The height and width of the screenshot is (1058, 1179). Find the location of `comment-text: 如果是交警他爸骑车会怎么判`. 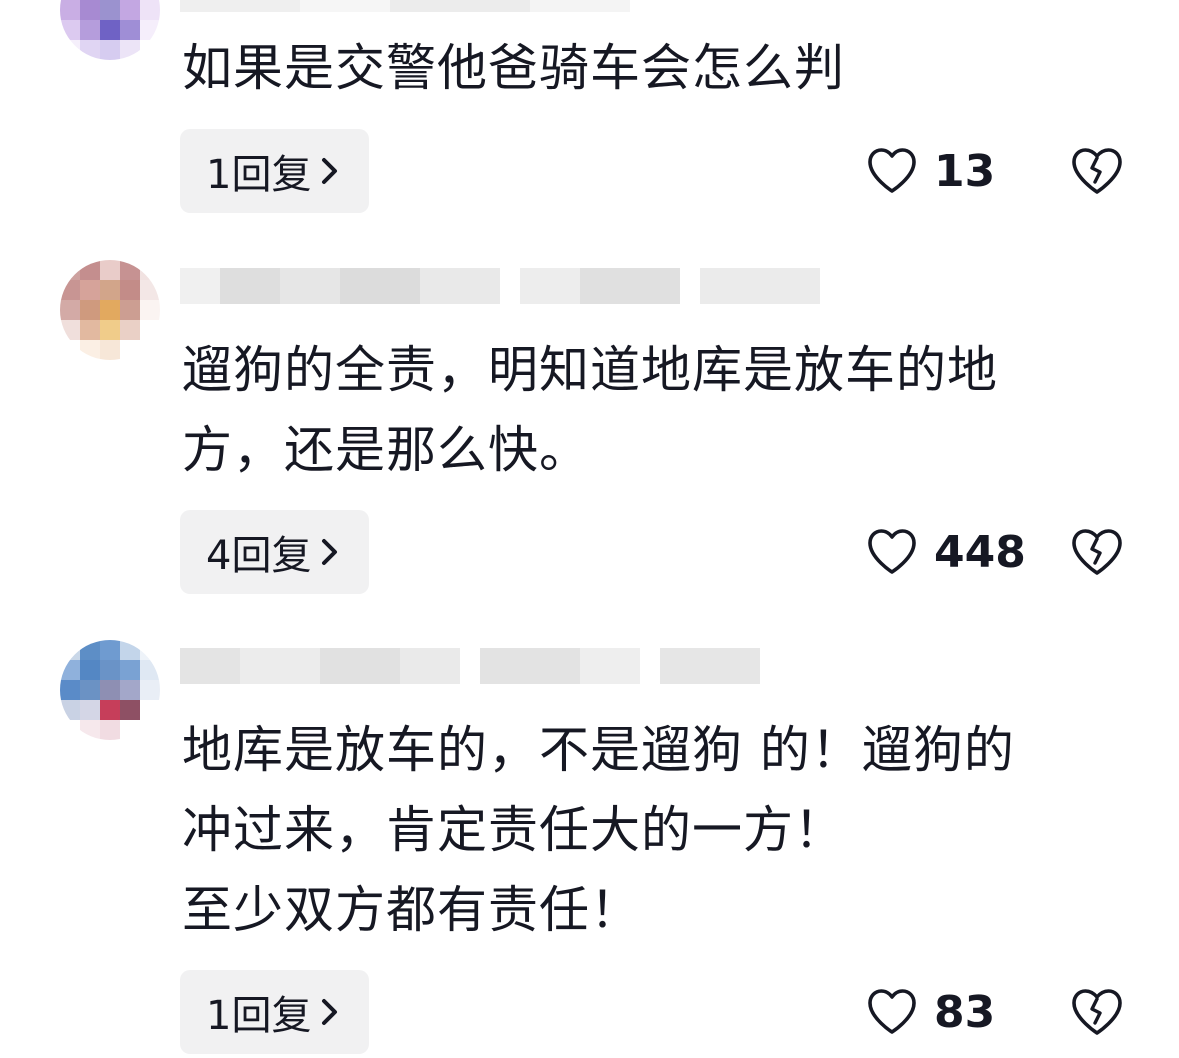

comment-text: 如果是交警他爸骑车会怎么判 is located at coordinates (513, 68).